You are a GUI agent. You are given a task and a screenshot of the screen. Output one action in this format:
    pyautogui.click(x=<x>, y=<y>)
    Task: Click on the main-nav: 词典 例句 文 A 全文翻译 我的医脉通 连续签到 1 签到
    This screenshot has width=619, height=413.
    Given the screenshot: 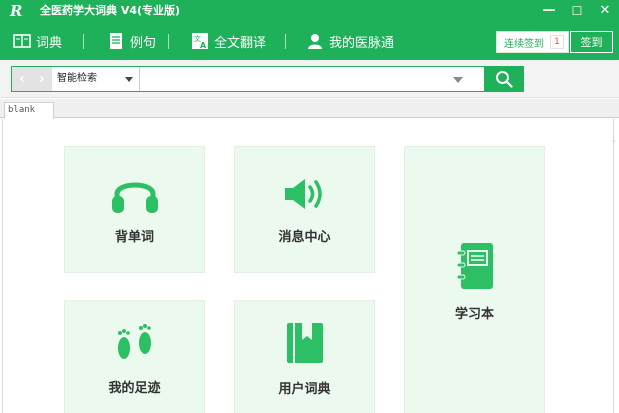 What is the action you would take?
    pyautogui.click(x=309, y=41)
    